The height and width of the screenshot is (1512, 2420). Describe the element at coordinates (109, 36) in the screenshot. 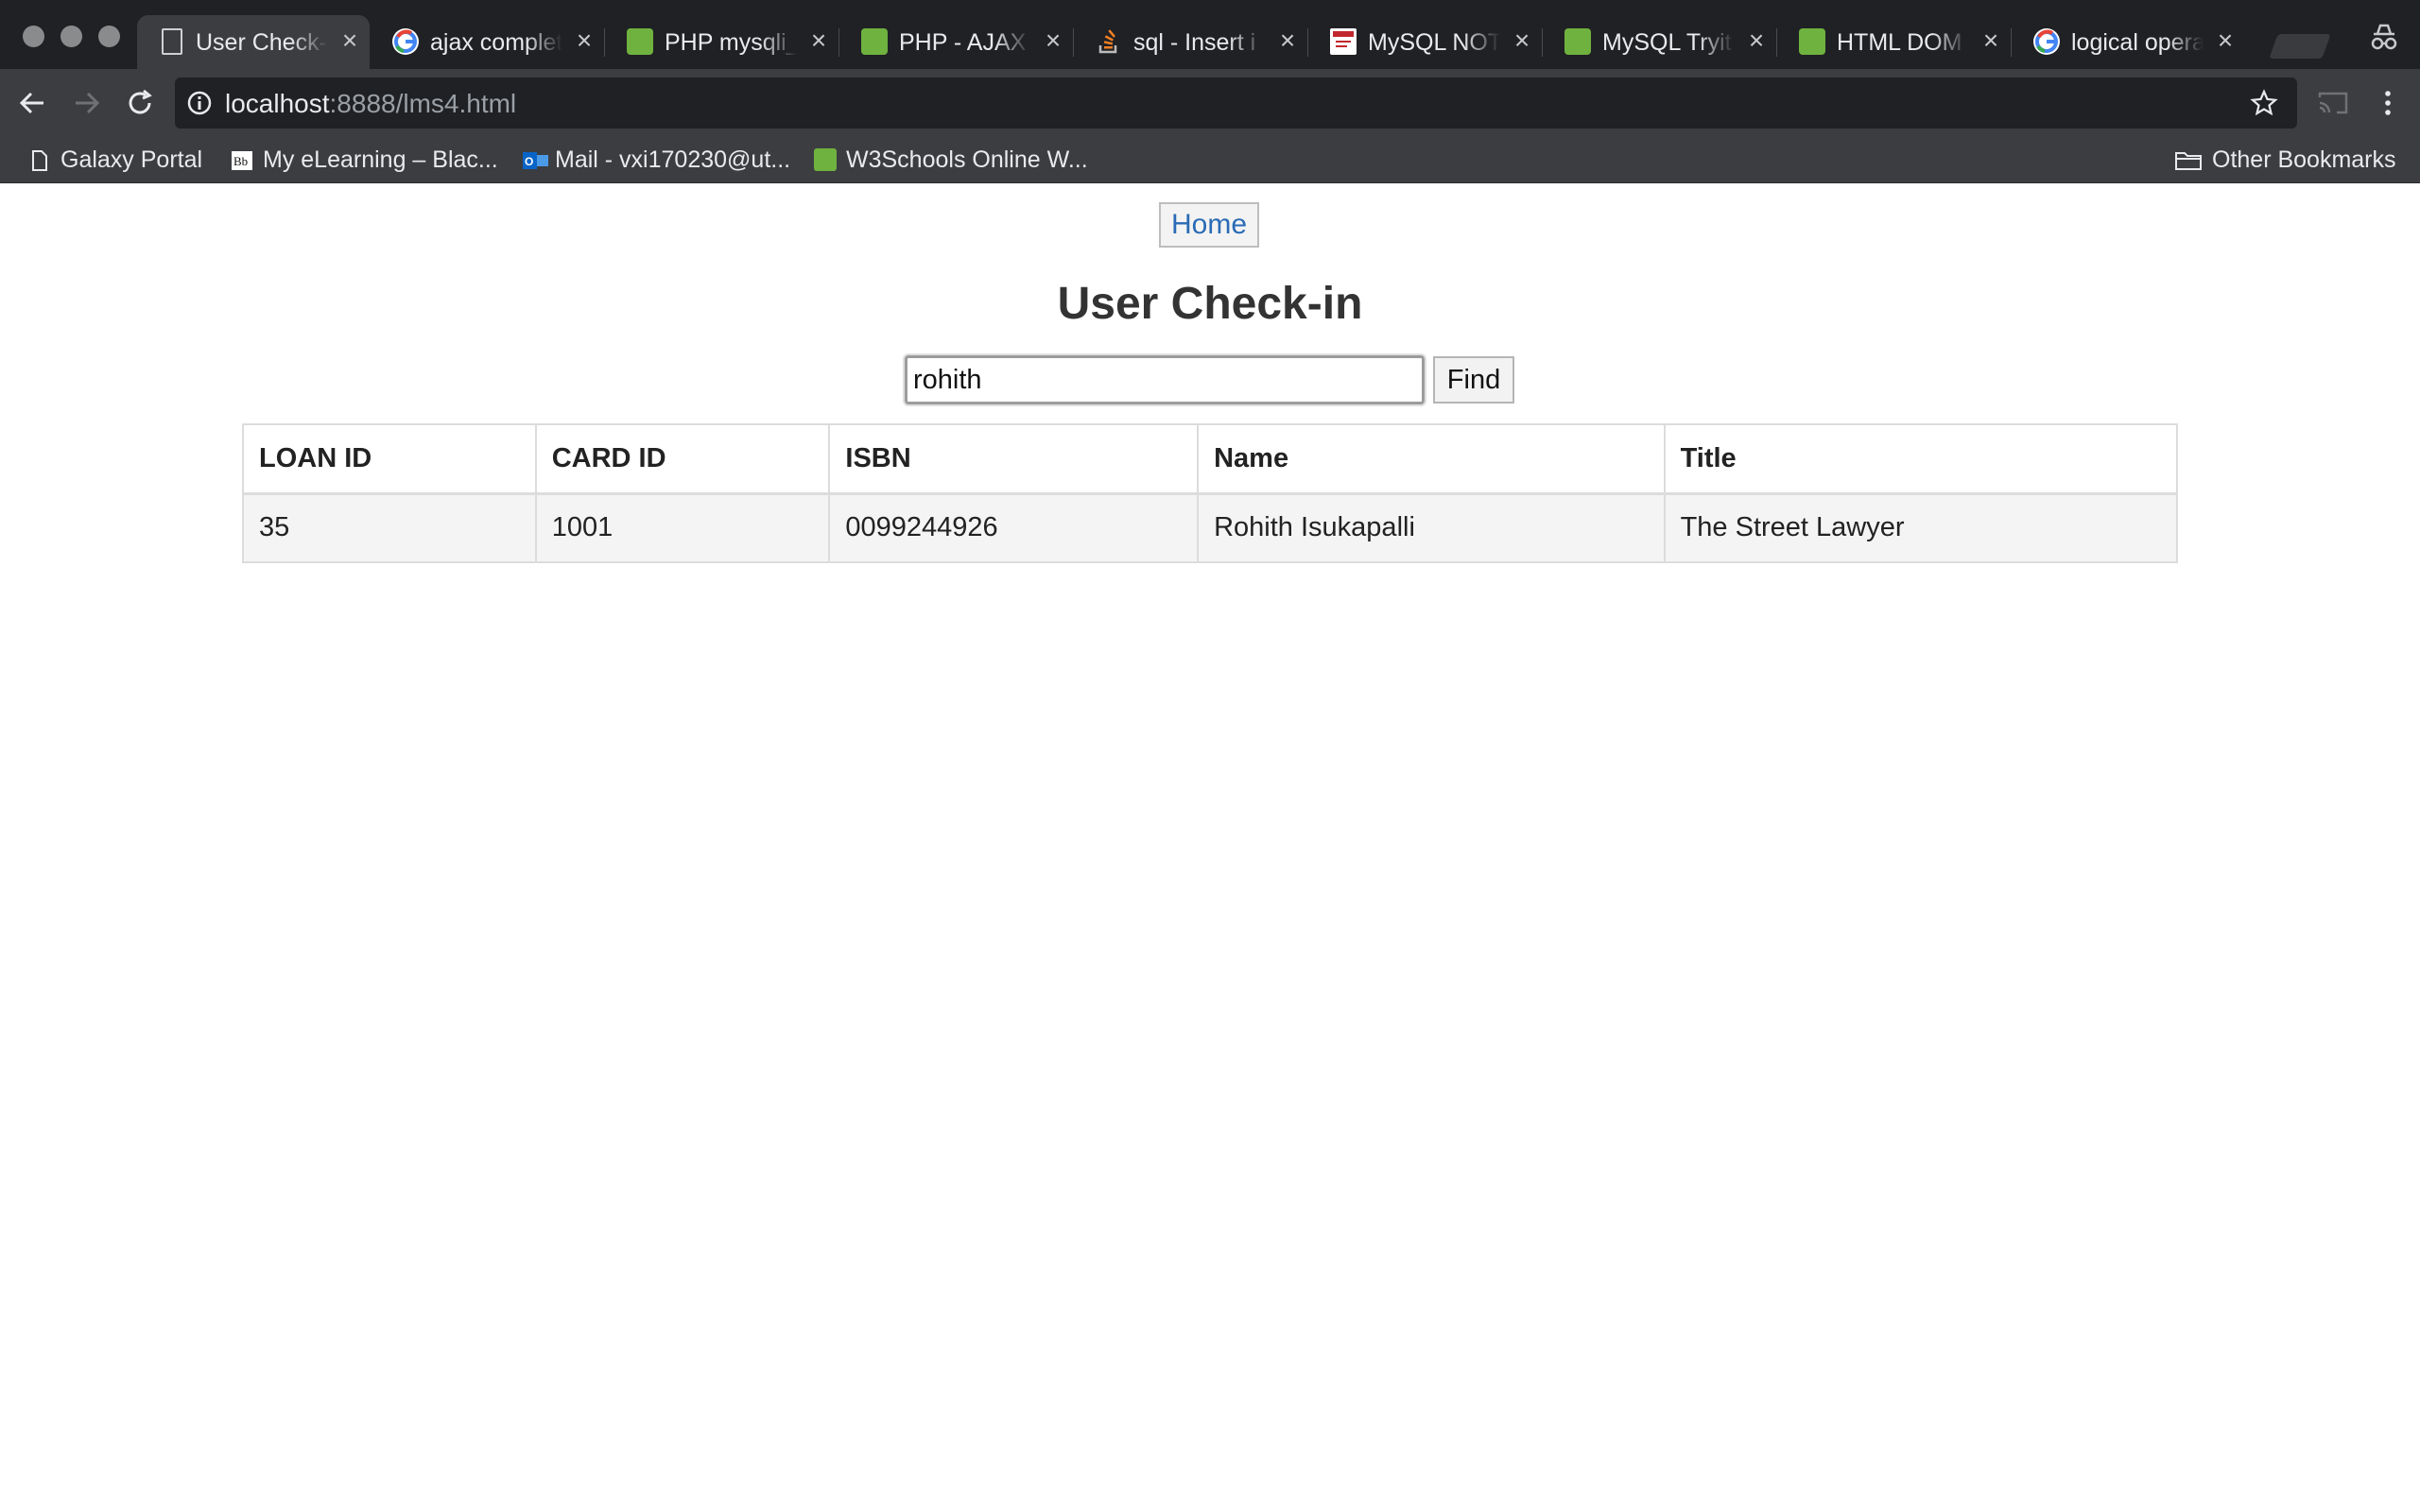

I see `zoom-window-button` at that location.